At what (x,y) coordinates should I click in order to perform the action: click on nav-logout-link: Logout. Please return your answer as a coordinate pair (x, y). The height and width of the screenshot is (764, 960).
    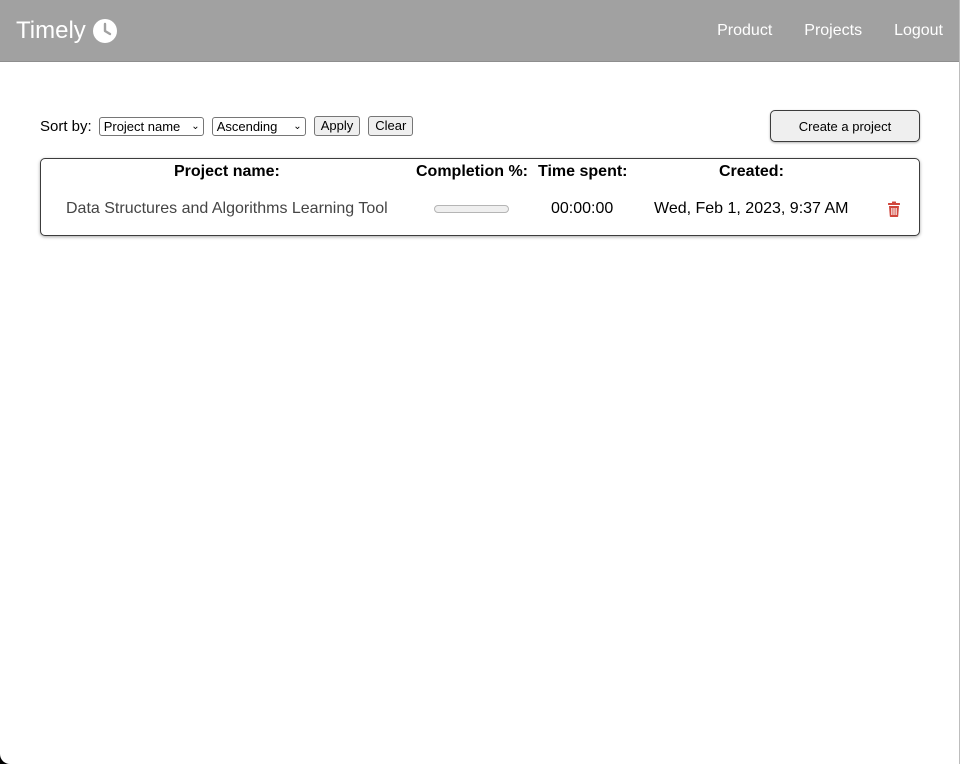
    Looking at the image, I should click on (918, 31).